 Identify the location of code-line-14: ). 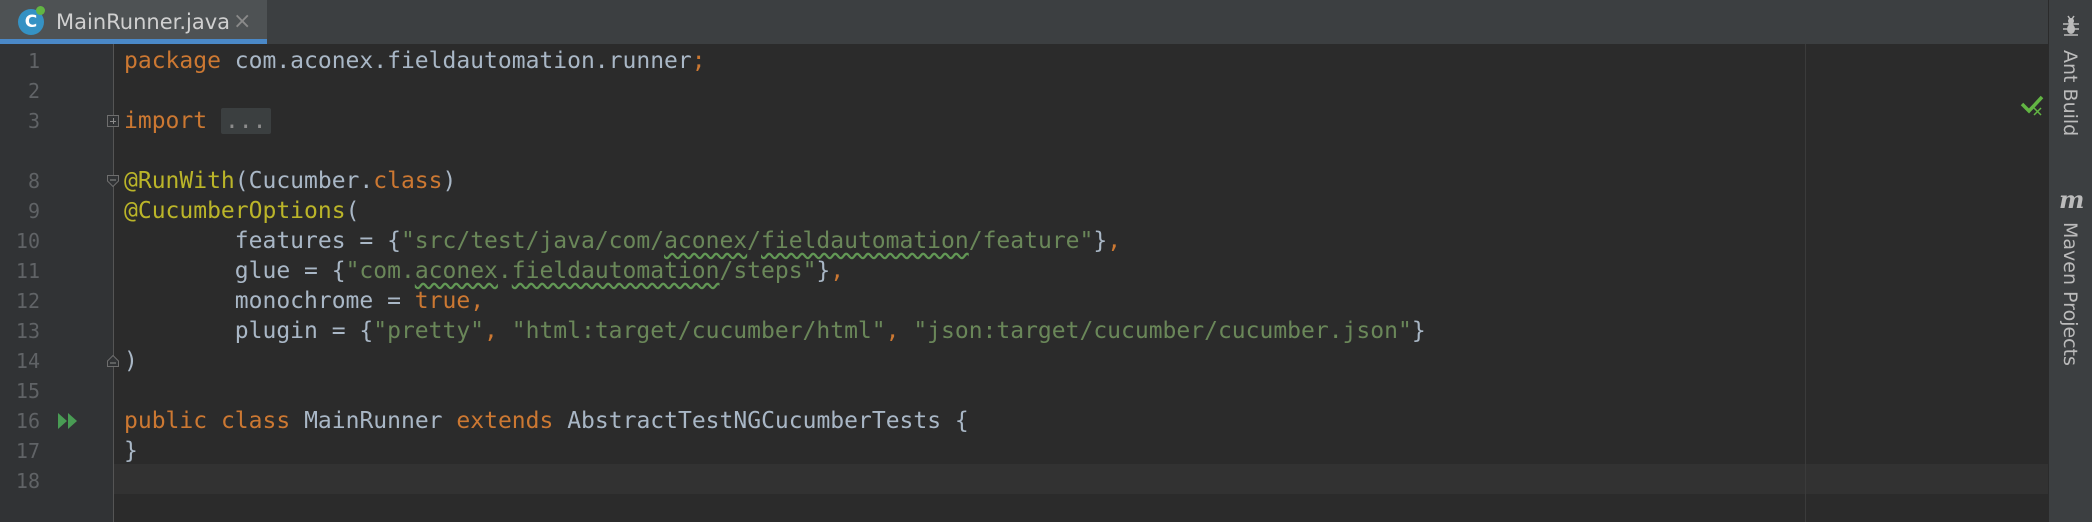
(131, 361).